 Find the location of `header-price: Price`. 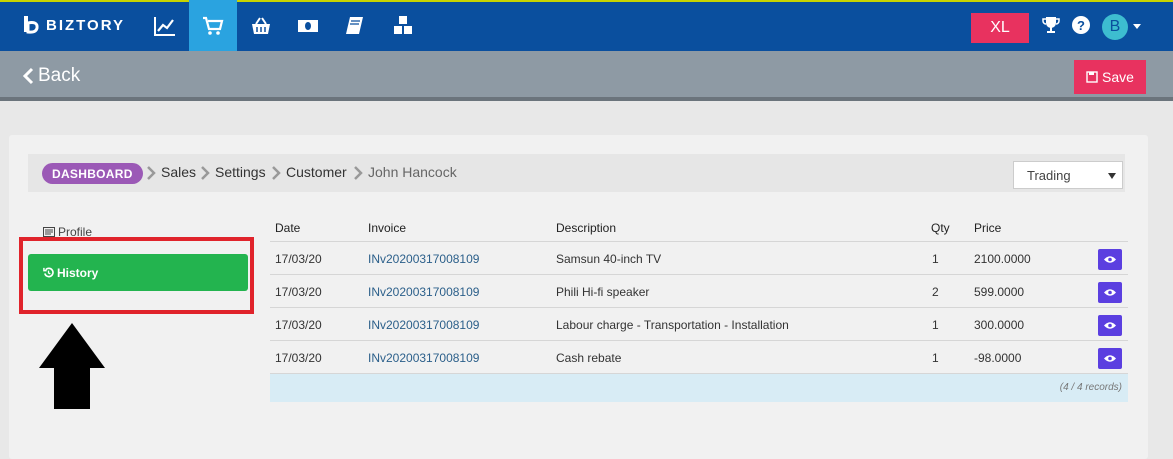

header-price: Price is located at coordinates (988, 228).